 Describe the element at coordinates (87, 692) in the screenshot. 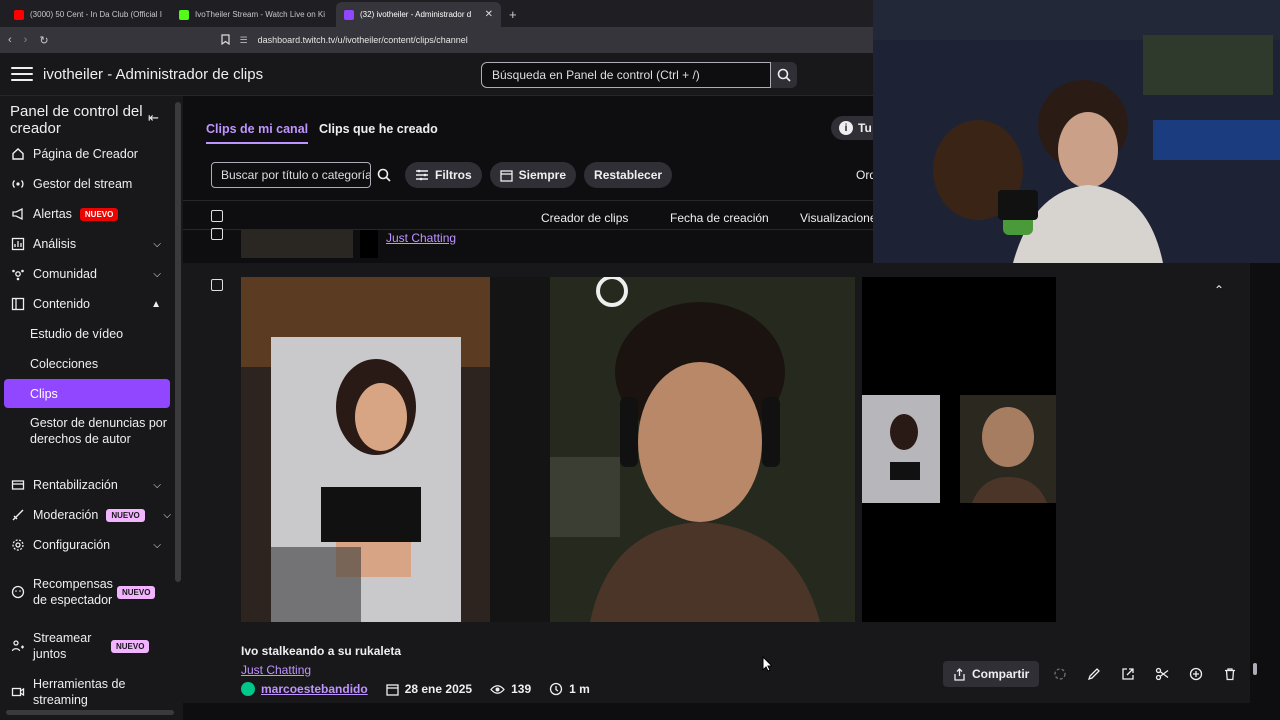

I see `sidebar-item-streaming-tools: Herramientas de streaming` at that location.